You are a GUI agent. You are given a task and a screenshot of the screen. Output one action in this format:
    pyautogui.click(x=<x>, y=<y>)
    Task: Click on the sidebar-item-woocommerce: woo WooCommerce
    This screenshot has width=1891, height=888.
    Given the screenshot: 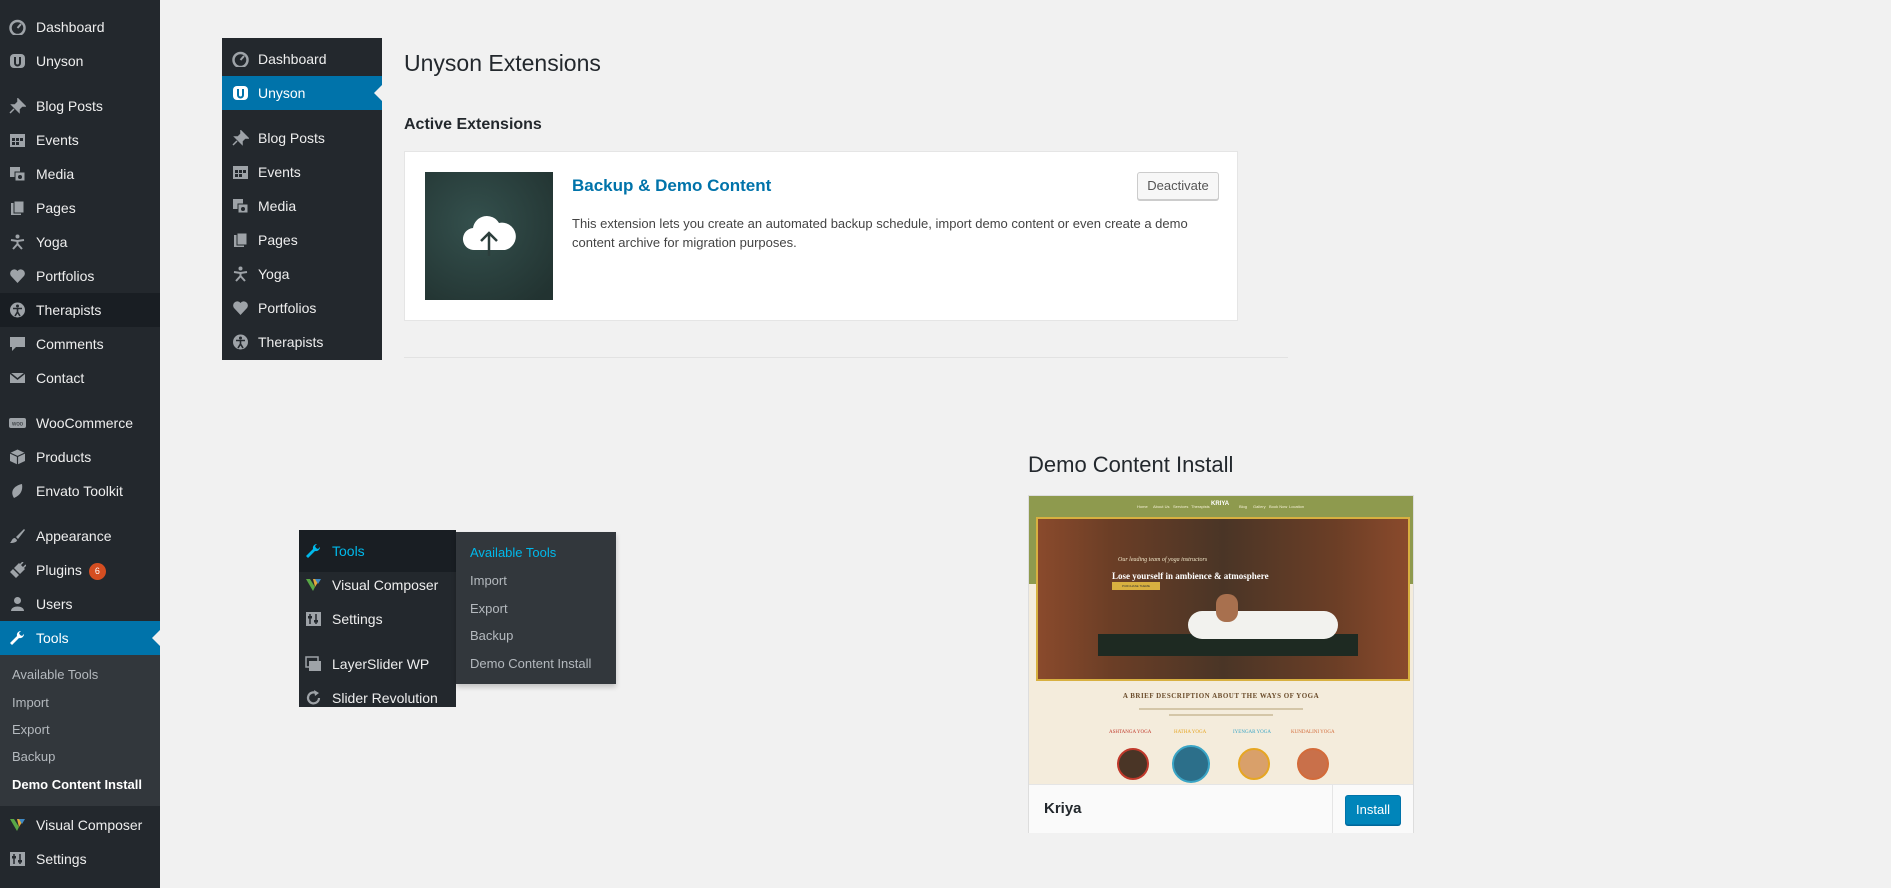 What is the action you would take?
    pyautogui.click(x=80, y=423)
    